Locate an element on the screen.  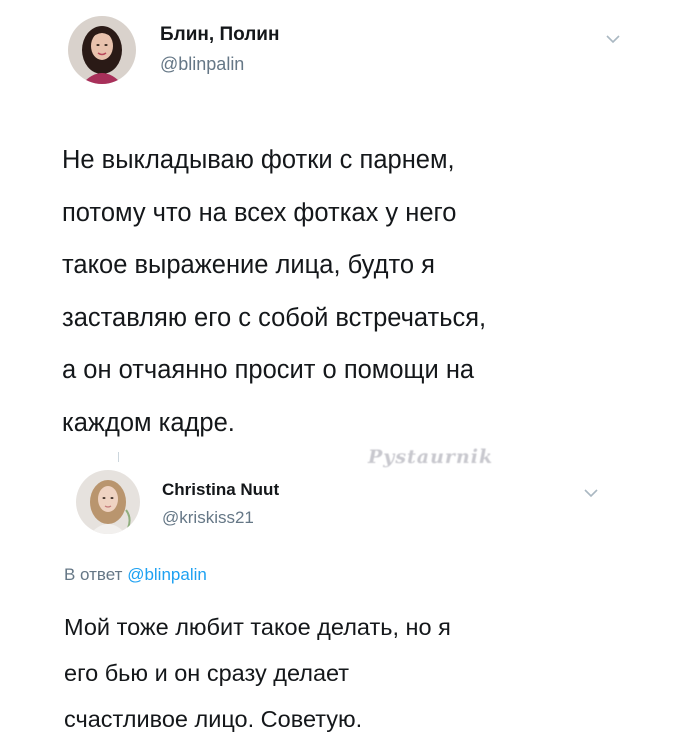
reply-to-label: В ответ @blinpalin is located at coordinates (135, 575).